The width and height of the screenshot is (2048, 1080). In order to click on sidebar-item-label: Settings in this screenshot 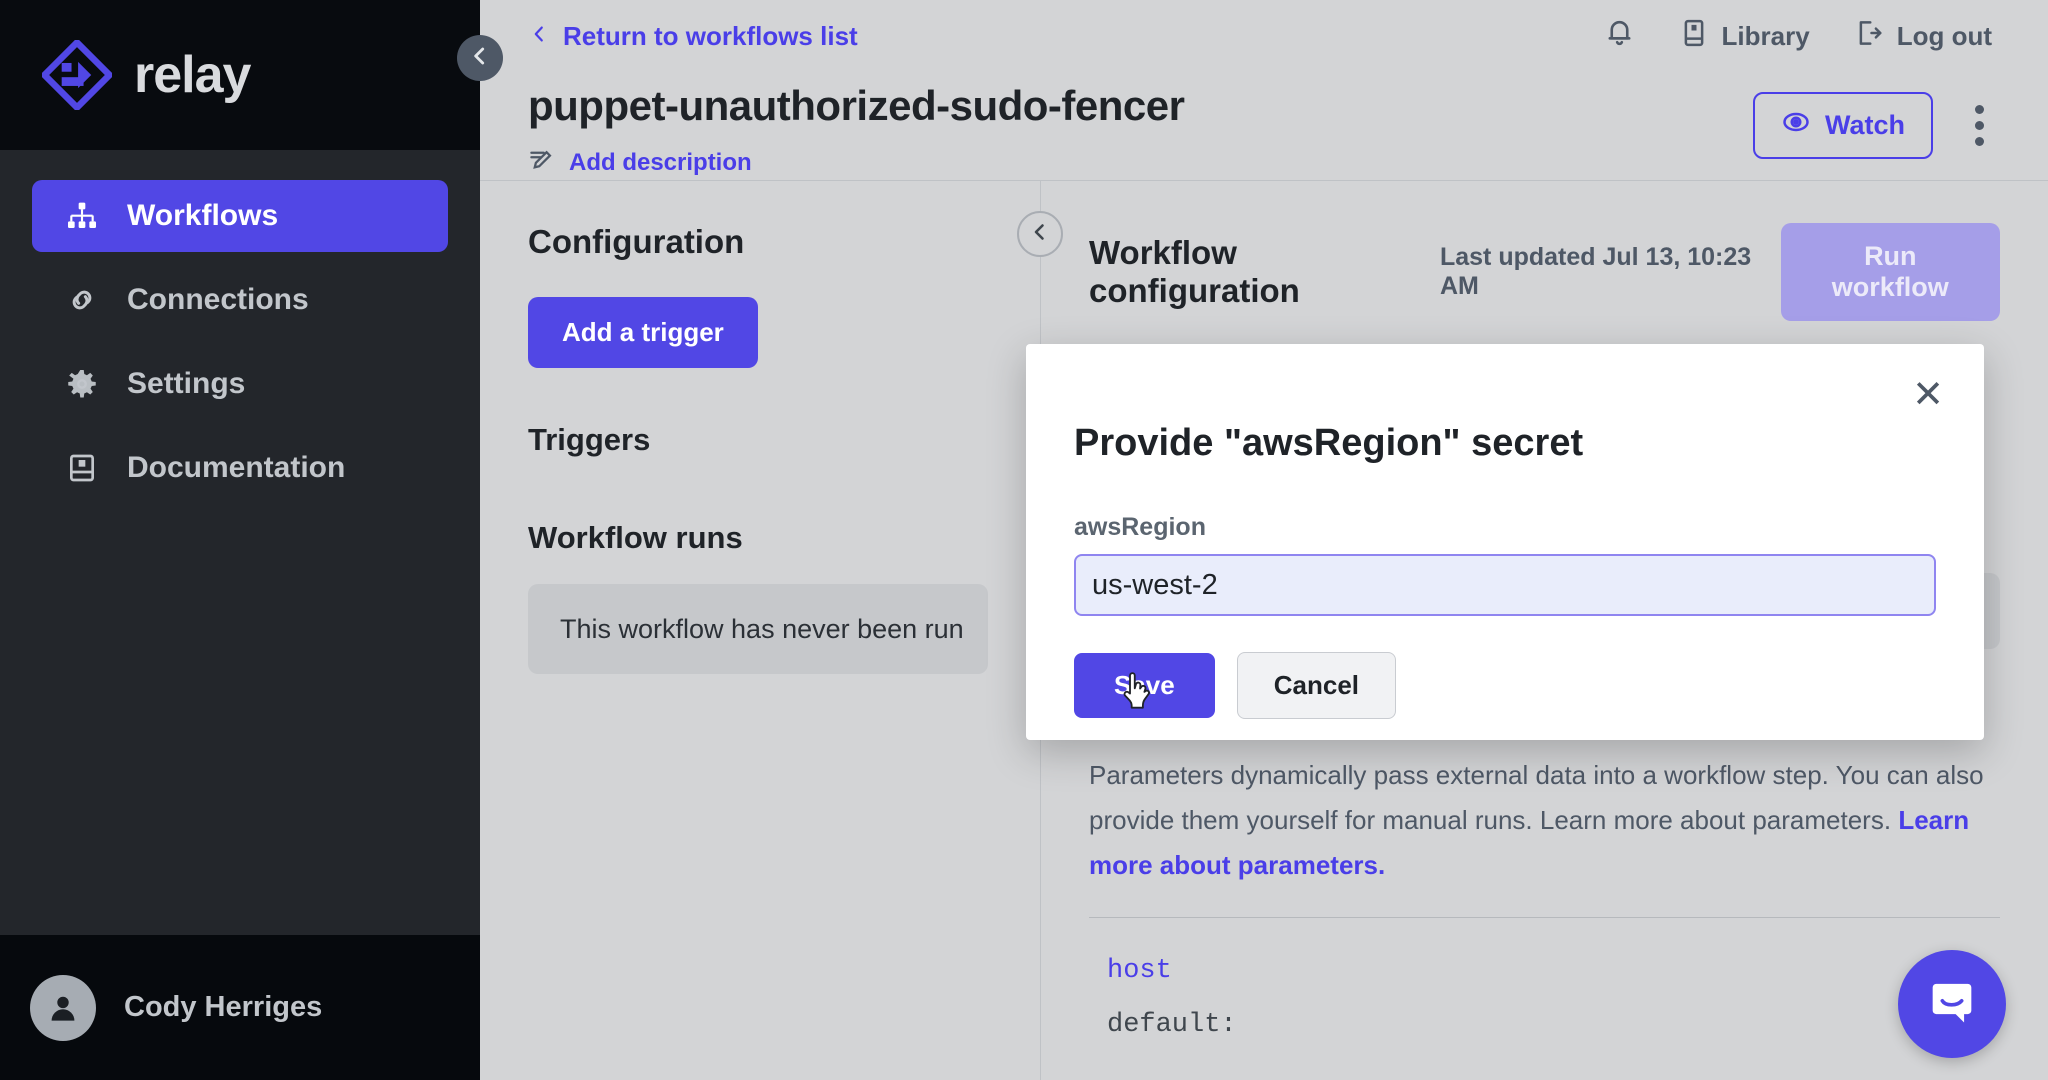, I will do `click(186, 383)`.